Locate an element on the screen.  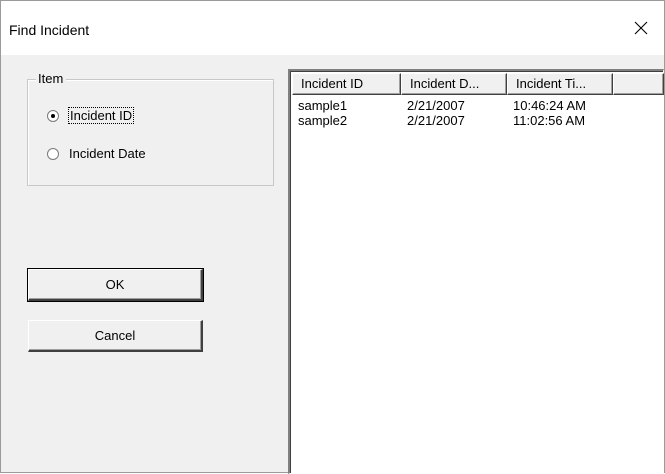
cell-incident-time: 10:46:24 AM is located at coordinates (549, 105).